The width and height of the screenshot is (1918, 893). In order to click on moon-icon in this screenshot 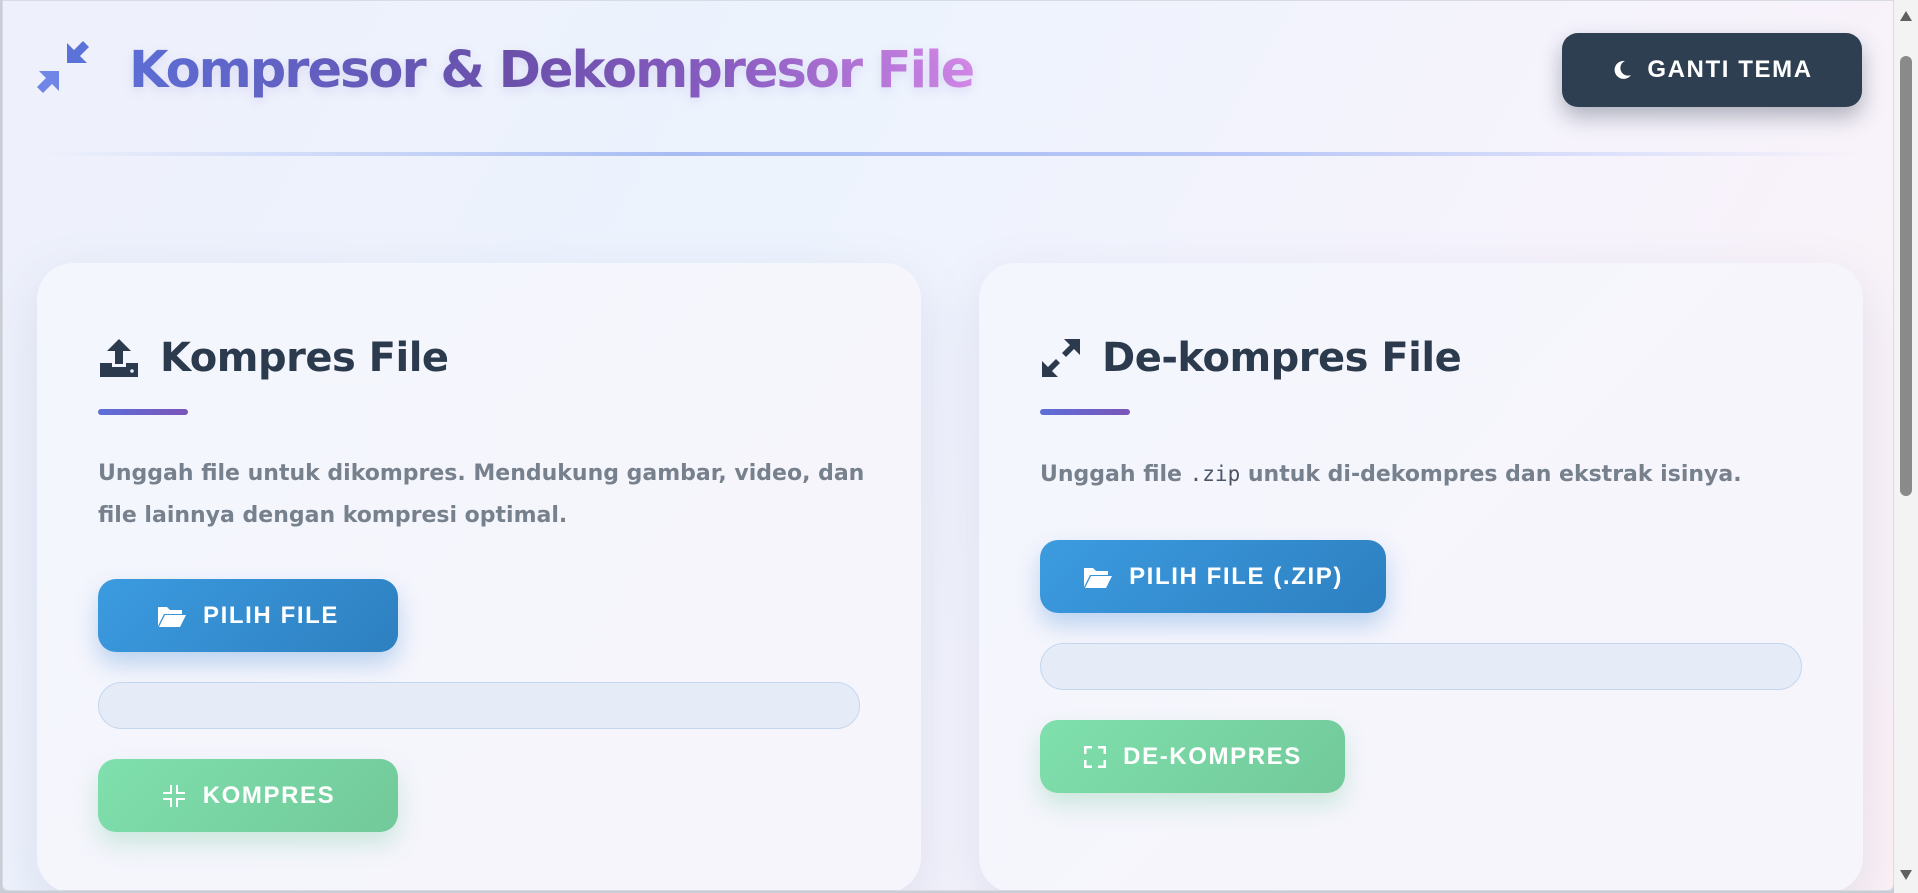, I will do `click(1623, 69)`.